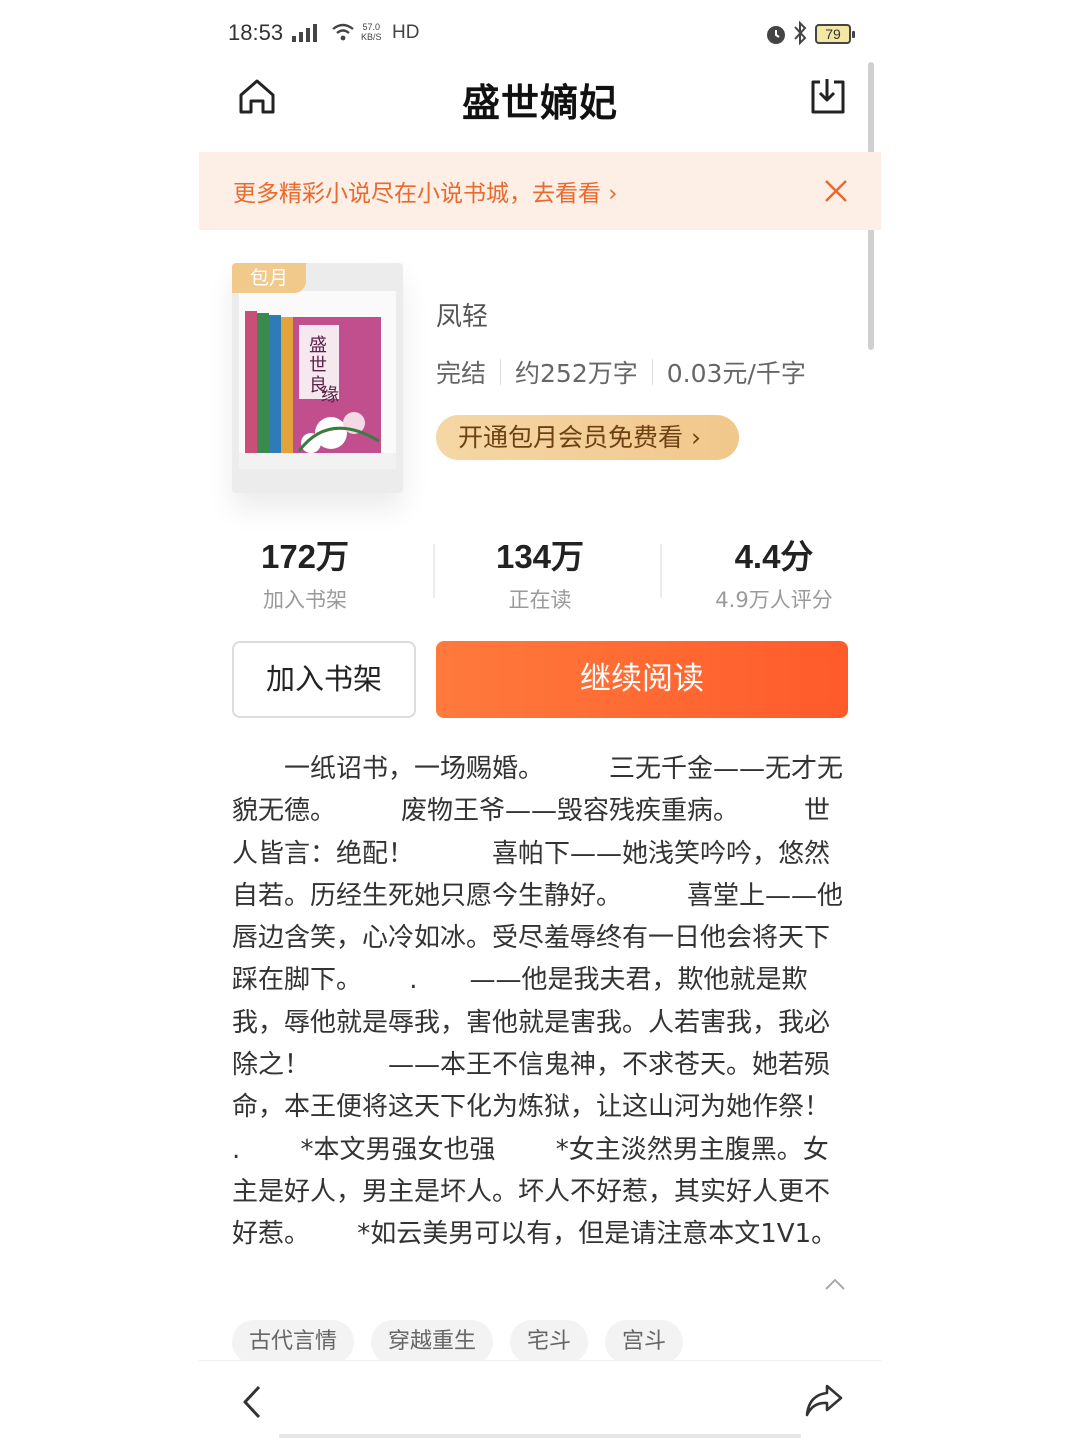 This screenshot has width=1080, height=1440. Describe the element at coordinates (800, 33) in the screenshot. I see `bluetooth-icon` at that location.